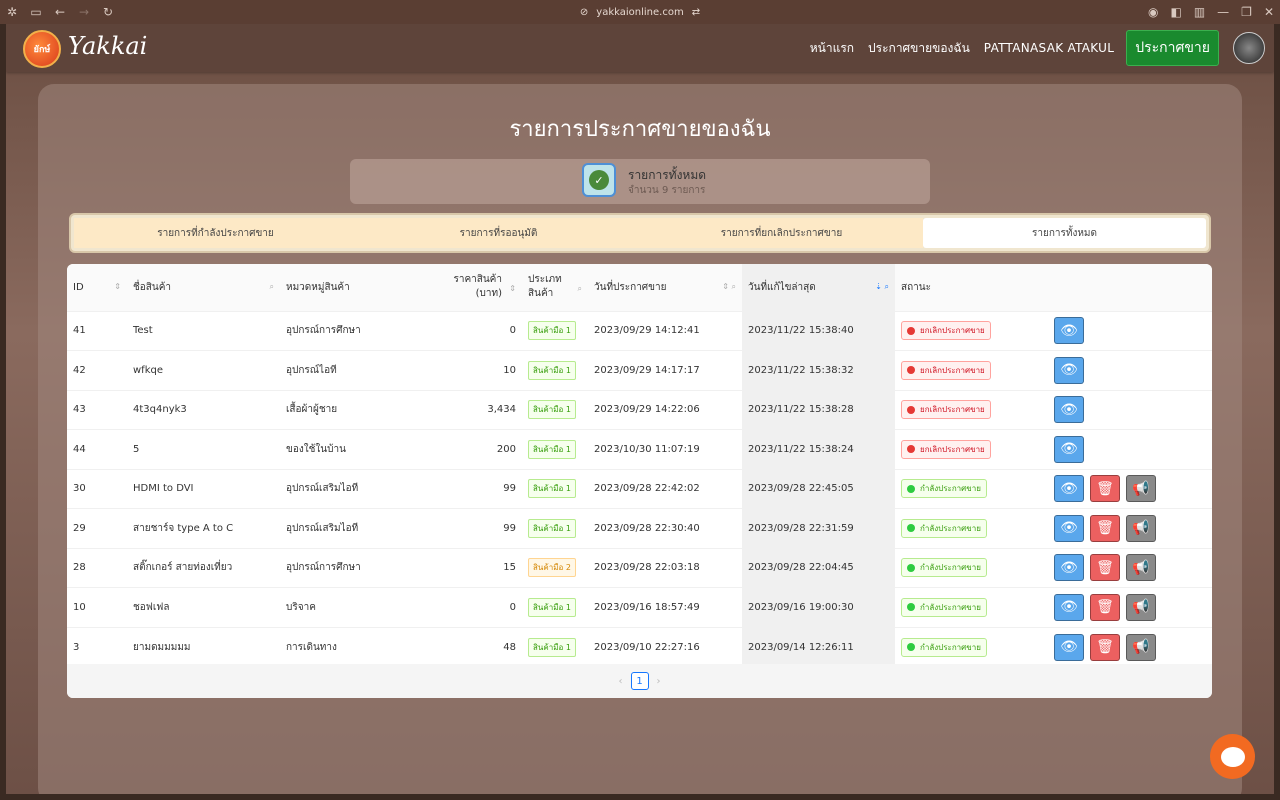 The height and width of the screenshot is (800, 1280). What do you see at coordinates (832, 48) in the screenshot?
I see `nav-home-link: หน้าแรก` at bounding box center [832, 48].